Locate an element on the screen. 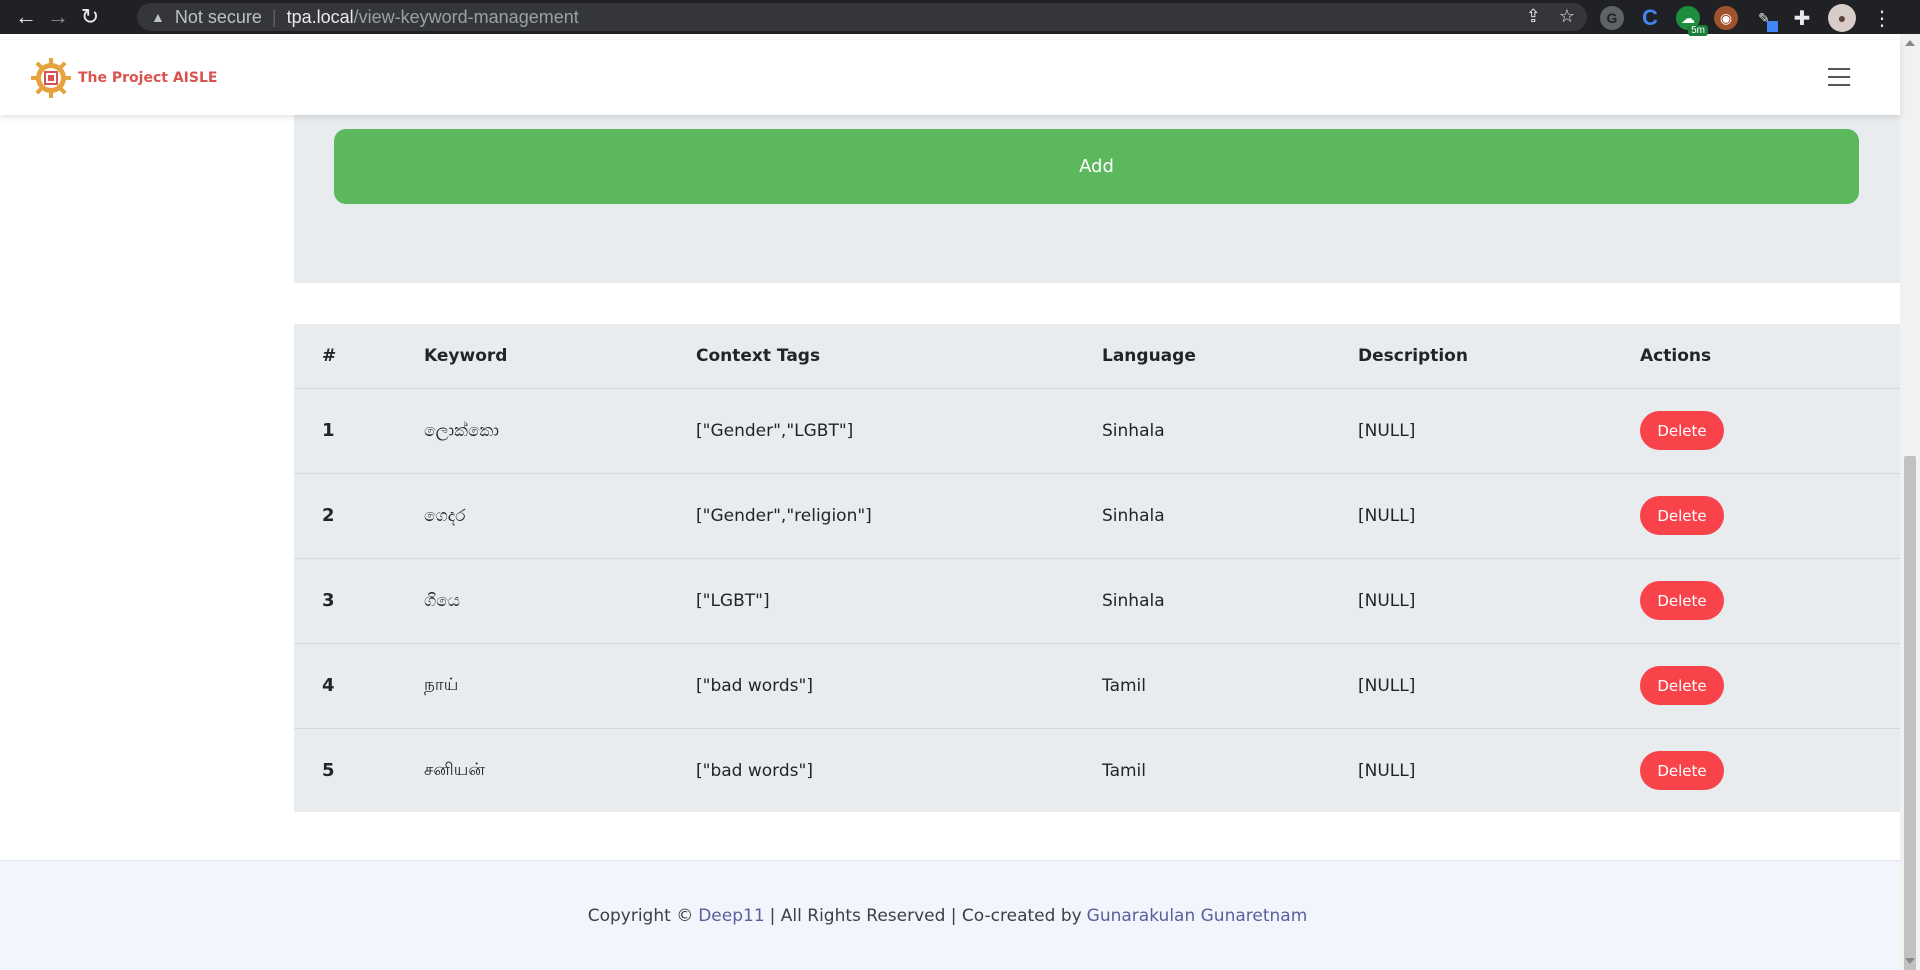 This screenshot has height=970, width=1920. footer-rights-text: | All Rights Reserved | Co-created by is located at coordinates (925, 915).